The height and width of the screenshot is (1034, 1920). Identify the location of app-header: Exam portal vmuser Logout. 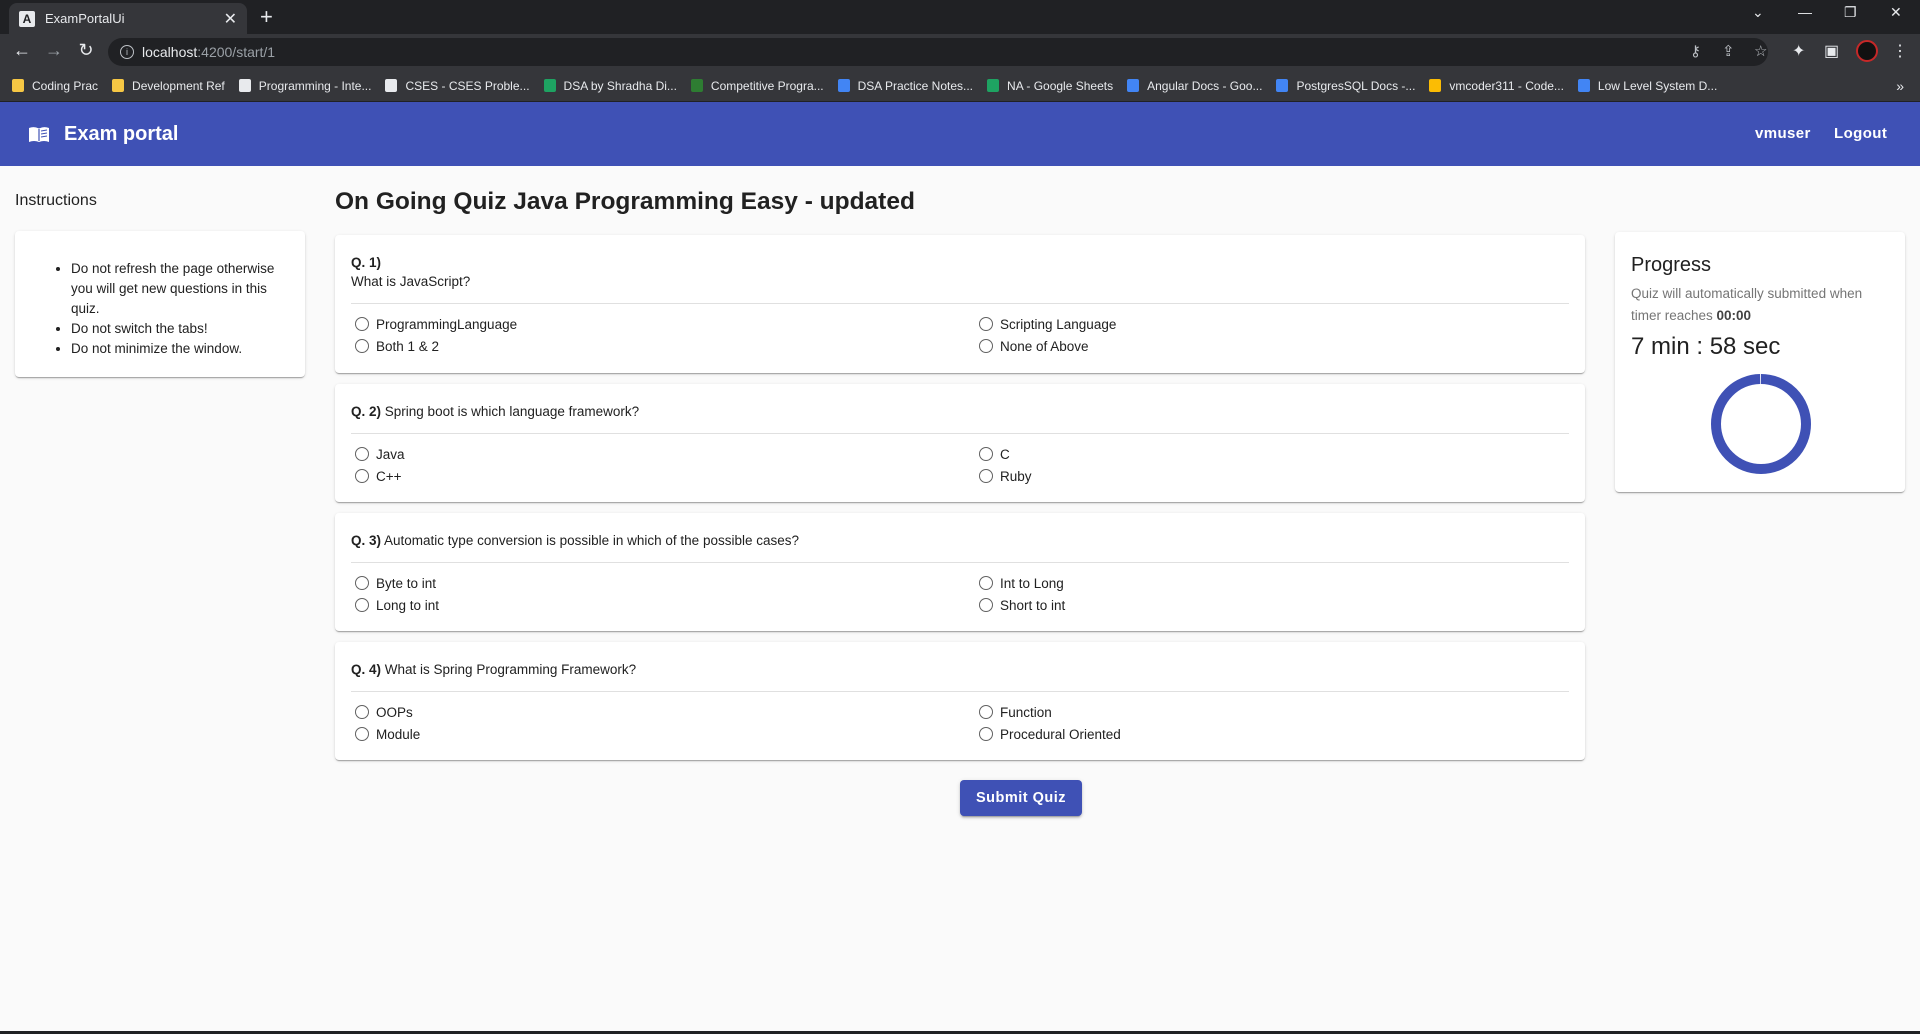
(960, 134).